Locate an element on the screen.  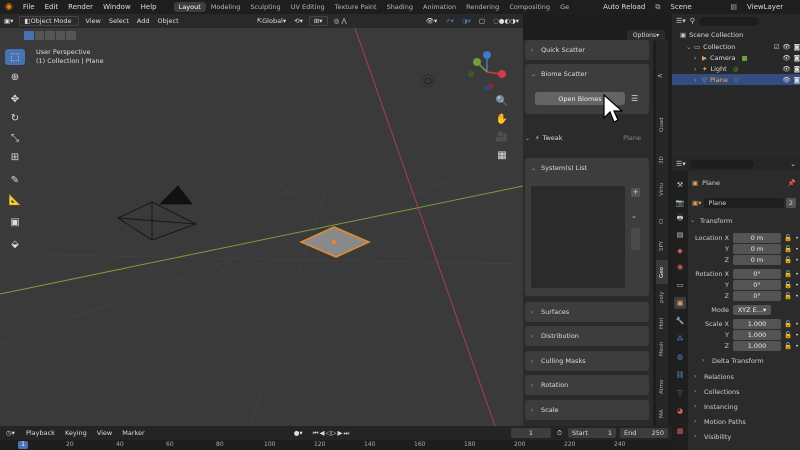
start-frame-field: Start 1 is located at coordinates (592, 433).